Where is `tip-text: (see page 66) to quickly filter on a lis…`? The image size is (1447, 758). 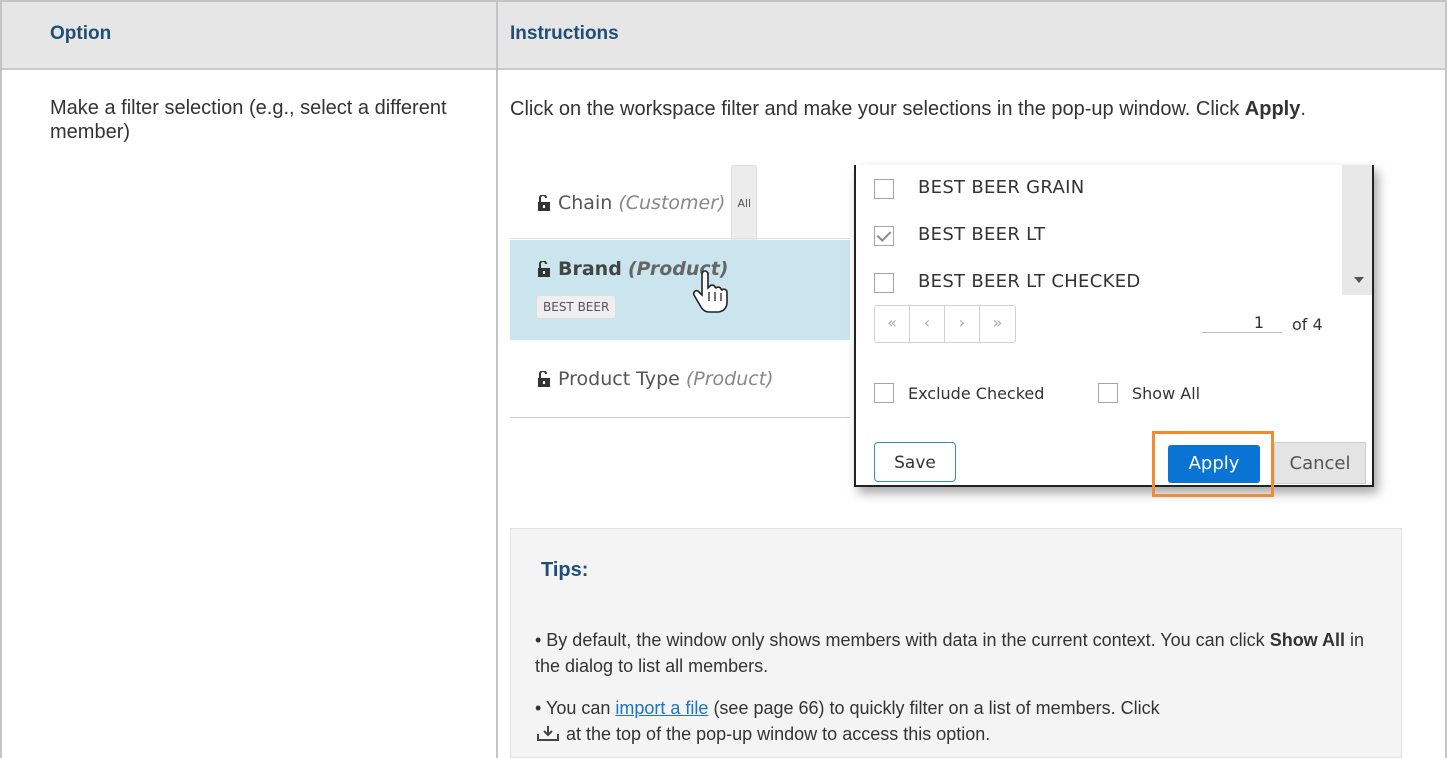 tip-text: (see page 66) to quickly filter on a lis… is located at coordinates (934, 708).